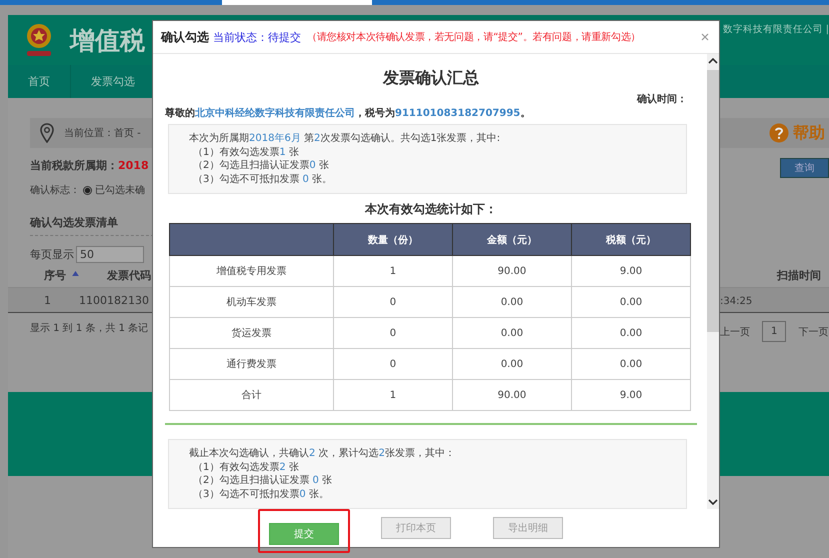 Image resolution: width=829 pixels, height=558 pixels. Describe the element at coordinates (713, 281) in the screenshot. I see `scrollbar` at that location.